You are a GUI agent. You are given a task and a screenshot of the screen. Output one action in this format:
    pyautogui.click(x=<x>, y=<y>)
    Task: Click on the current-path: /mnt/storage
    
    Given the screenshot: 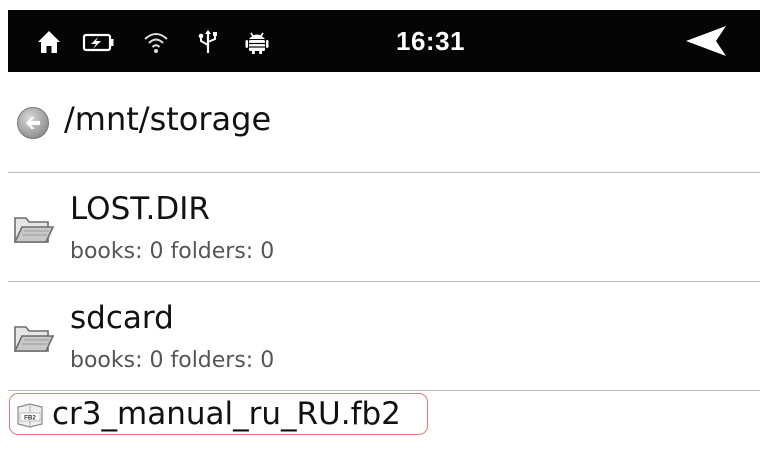 What is the action you would take?
    pyautogui.click(x=168, y=119)
    